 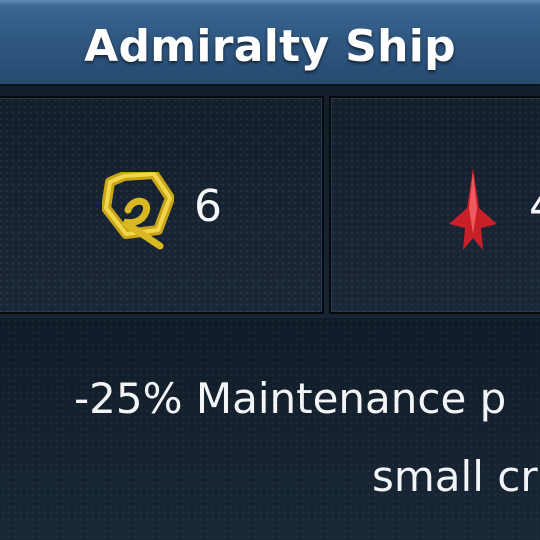 What do you see at coordinates (473, 209) in the screenshot?
I see `military-unit-icon` at bounding box center [473, 209].